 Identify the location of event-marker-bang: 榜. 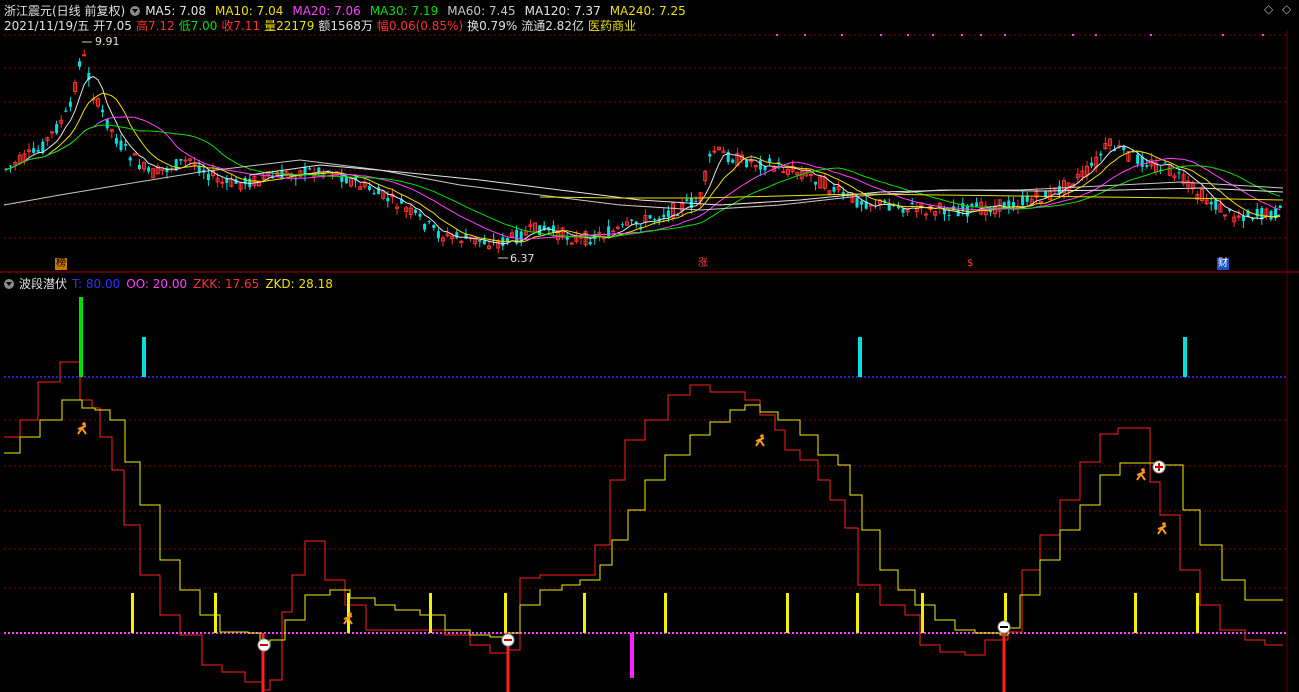
(61, 264).